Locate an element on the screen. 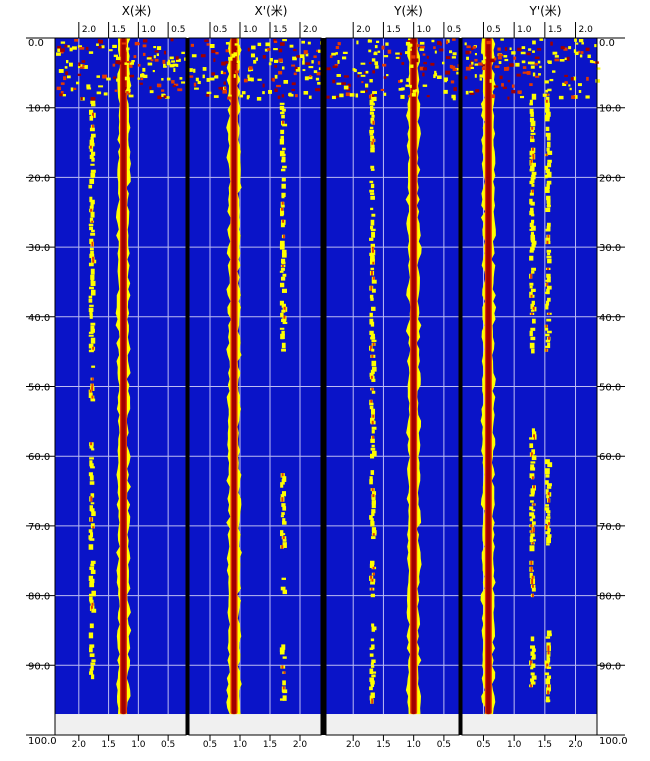 The height and width of the screenshot is (761, 650). top-tick-label: 0.5 is located at coordinates (220, 30).